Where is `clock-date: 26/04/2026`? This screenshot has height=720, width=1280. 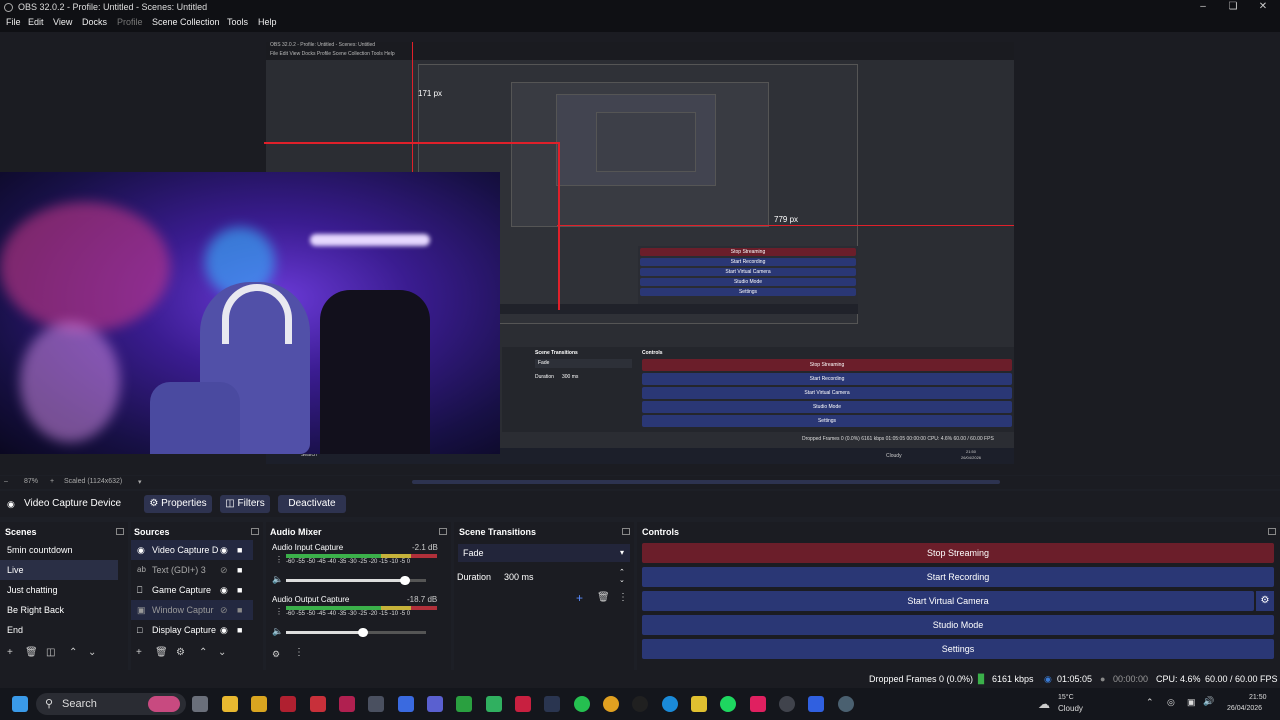
clock-date: 26/04/2026 is located at coordinates (1244, 708).